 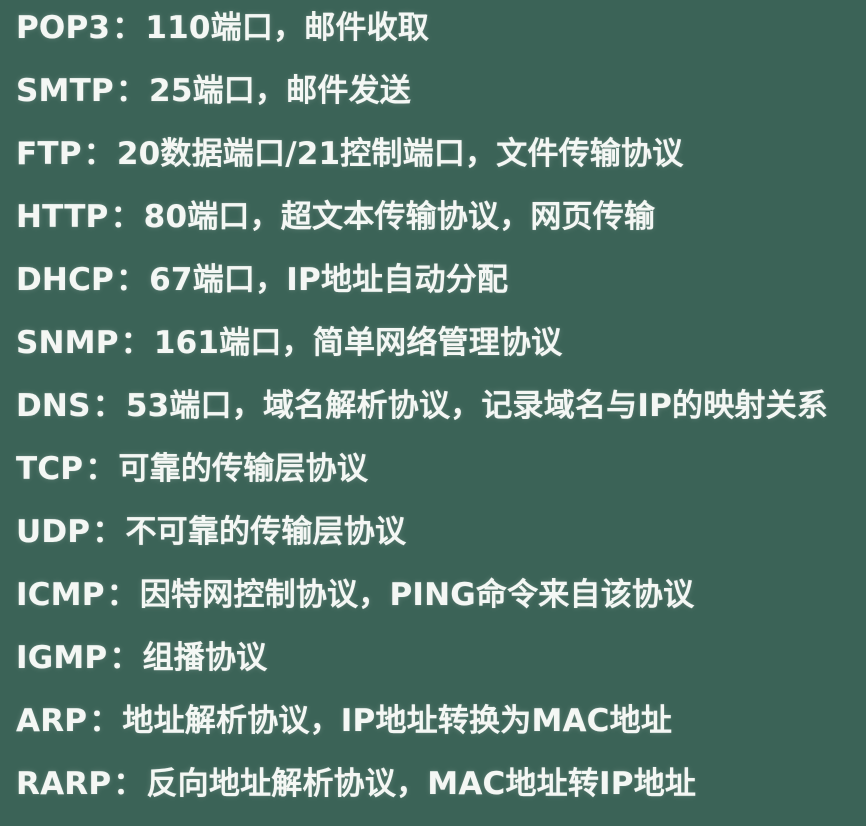 I want to click on protocol-description: 不可靠的传输层协议, so click(x=266, y=532).